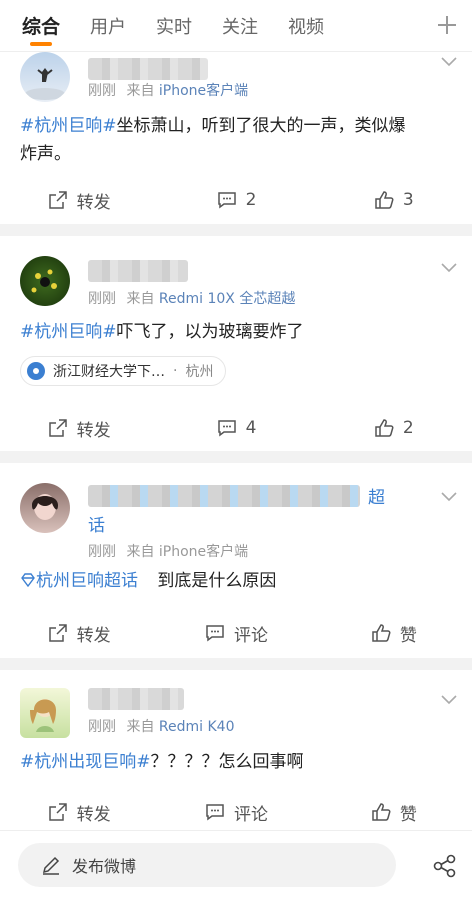 The width and height of the screenshot is (472, 900). I want to click on post-text: #杭州巨响#吓飞了，以为玻璃要炸了, so click(237, 332).